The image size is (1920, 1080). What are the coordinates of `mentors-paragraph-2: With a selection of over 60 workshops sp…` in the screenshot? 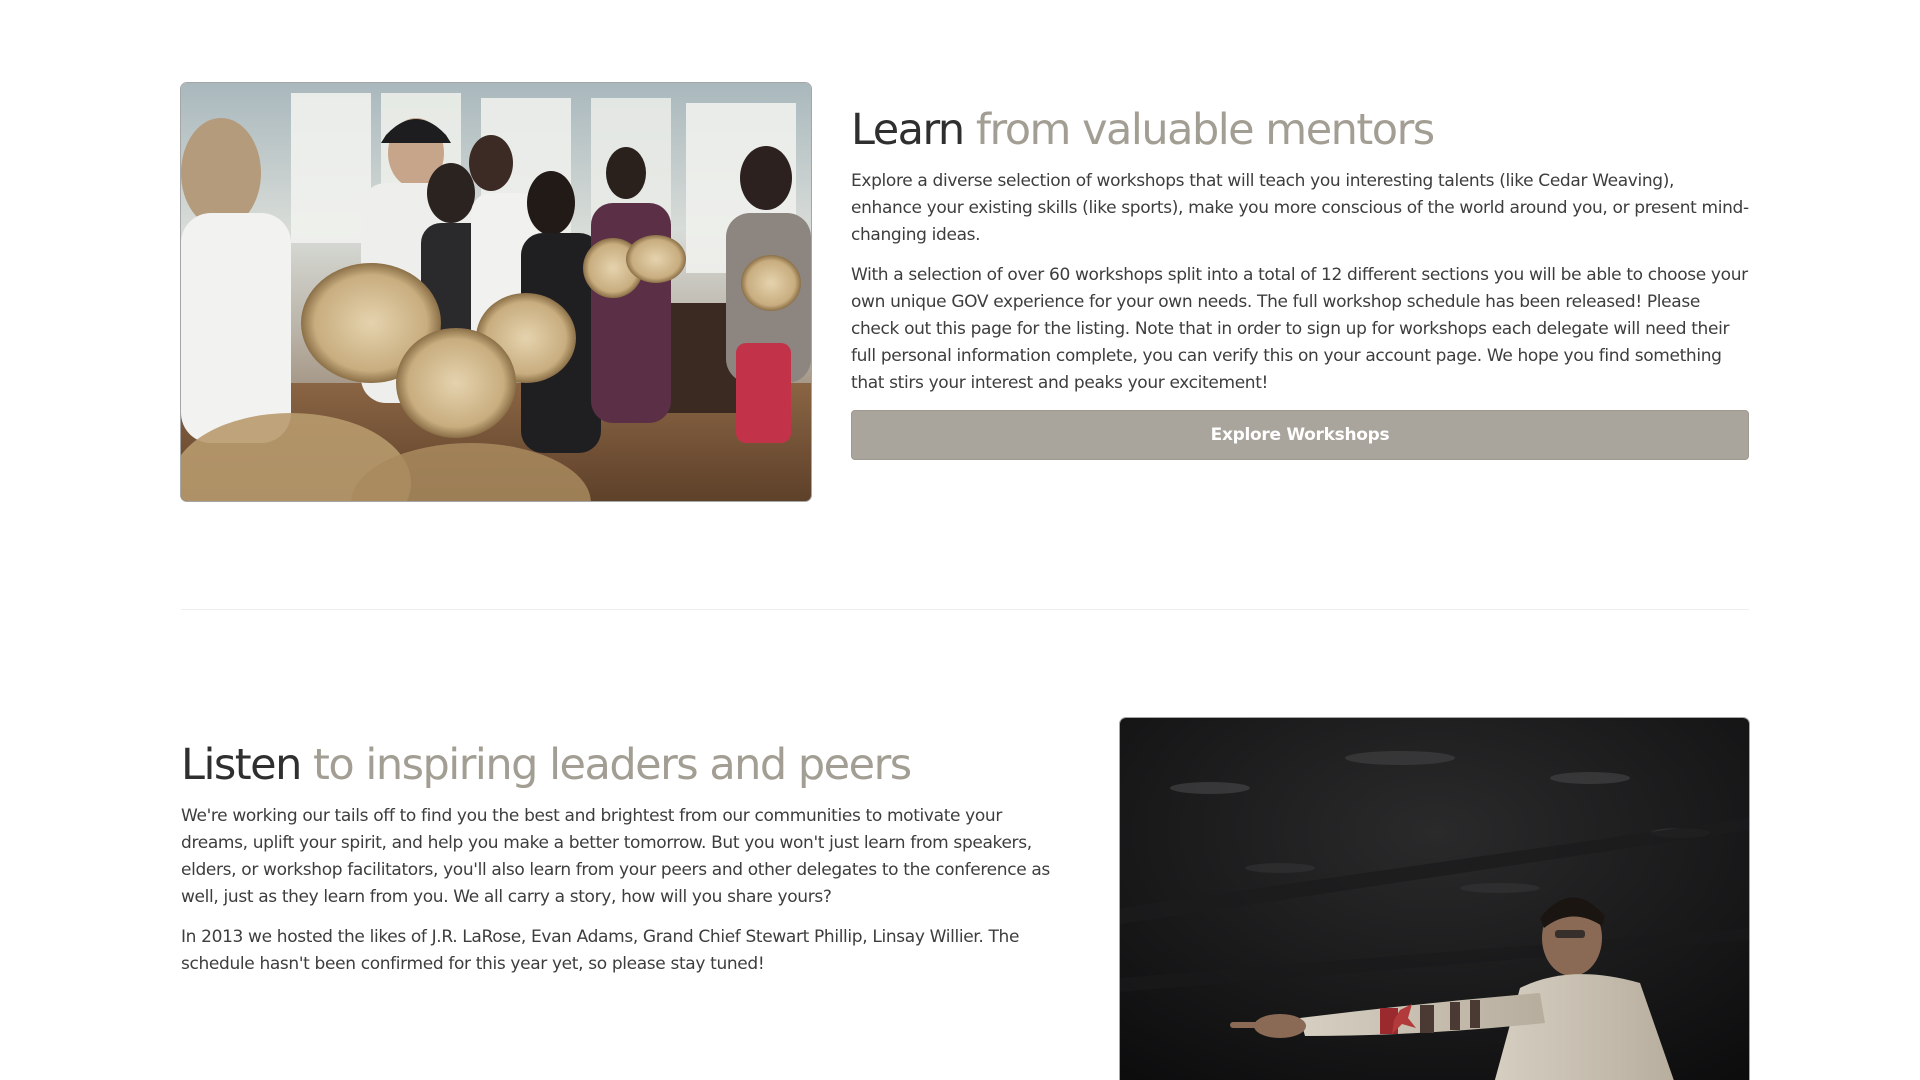 It's located at (1299, 329).